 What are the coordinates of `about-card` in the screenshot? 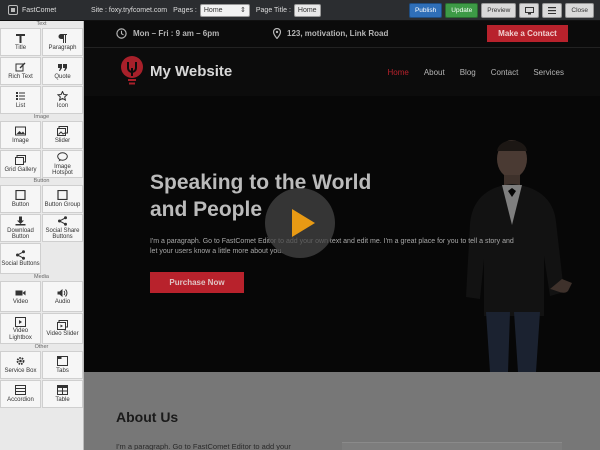 It's located at (452, 446).